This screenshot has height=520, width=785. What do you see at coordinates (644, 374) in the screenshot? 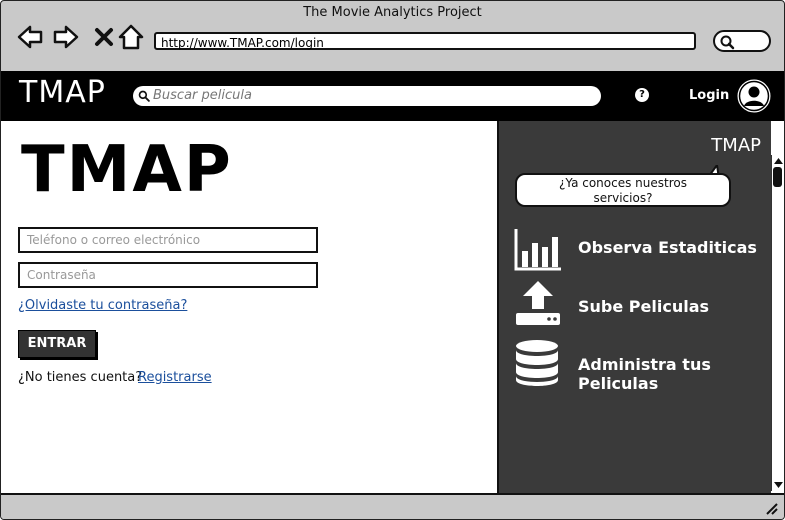
I see `feature-label-manage: Administra tus Peliculas` at bounding box center [644, 374].